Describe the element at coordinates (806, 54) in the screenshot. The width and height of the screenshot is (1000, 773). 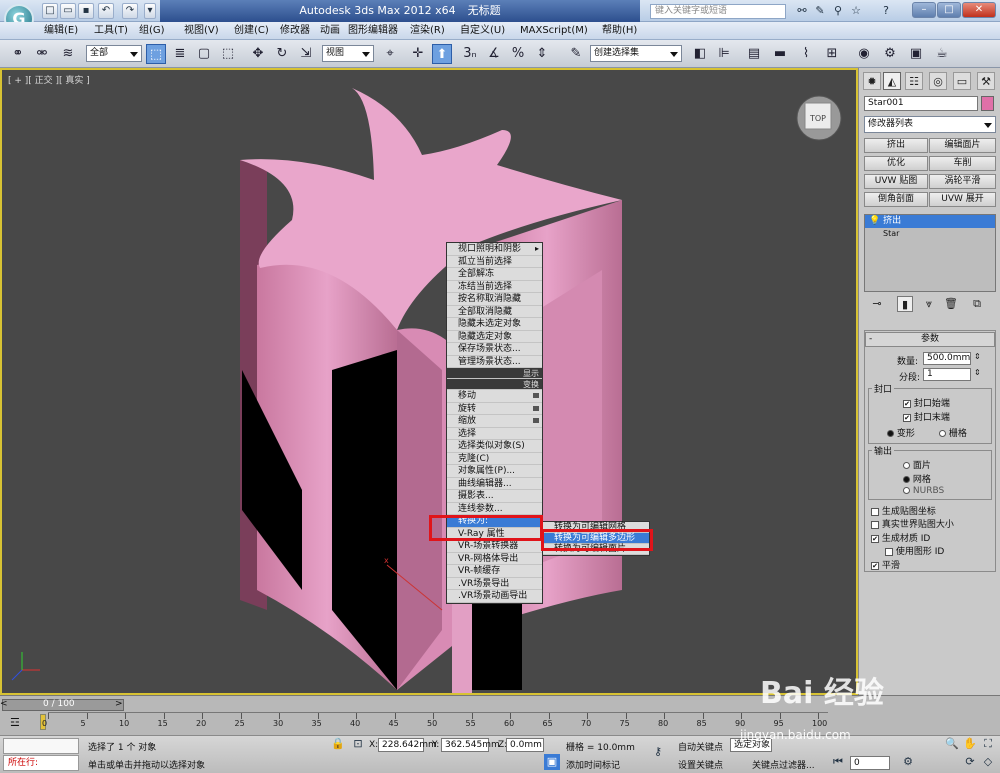
I see `curve-editor-icon: ⌇` at that location.